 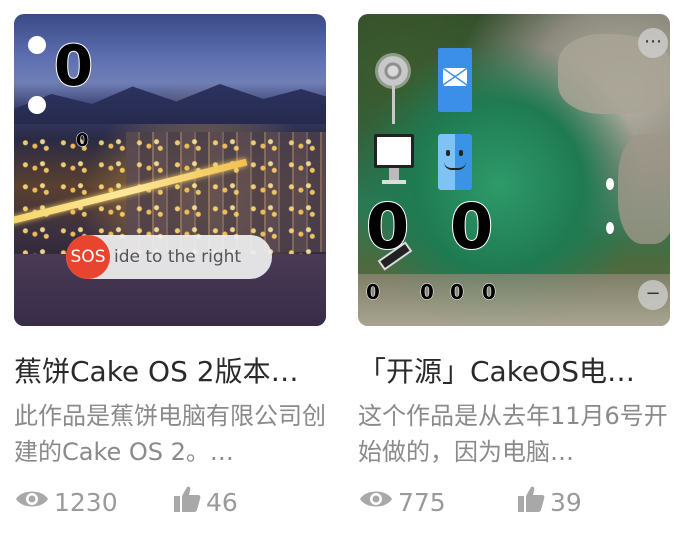 What do you see at coordinates (178, 257) in the screenshot?
I see `slider-hint-text: ide to the right` at bounding box center [178, 257].